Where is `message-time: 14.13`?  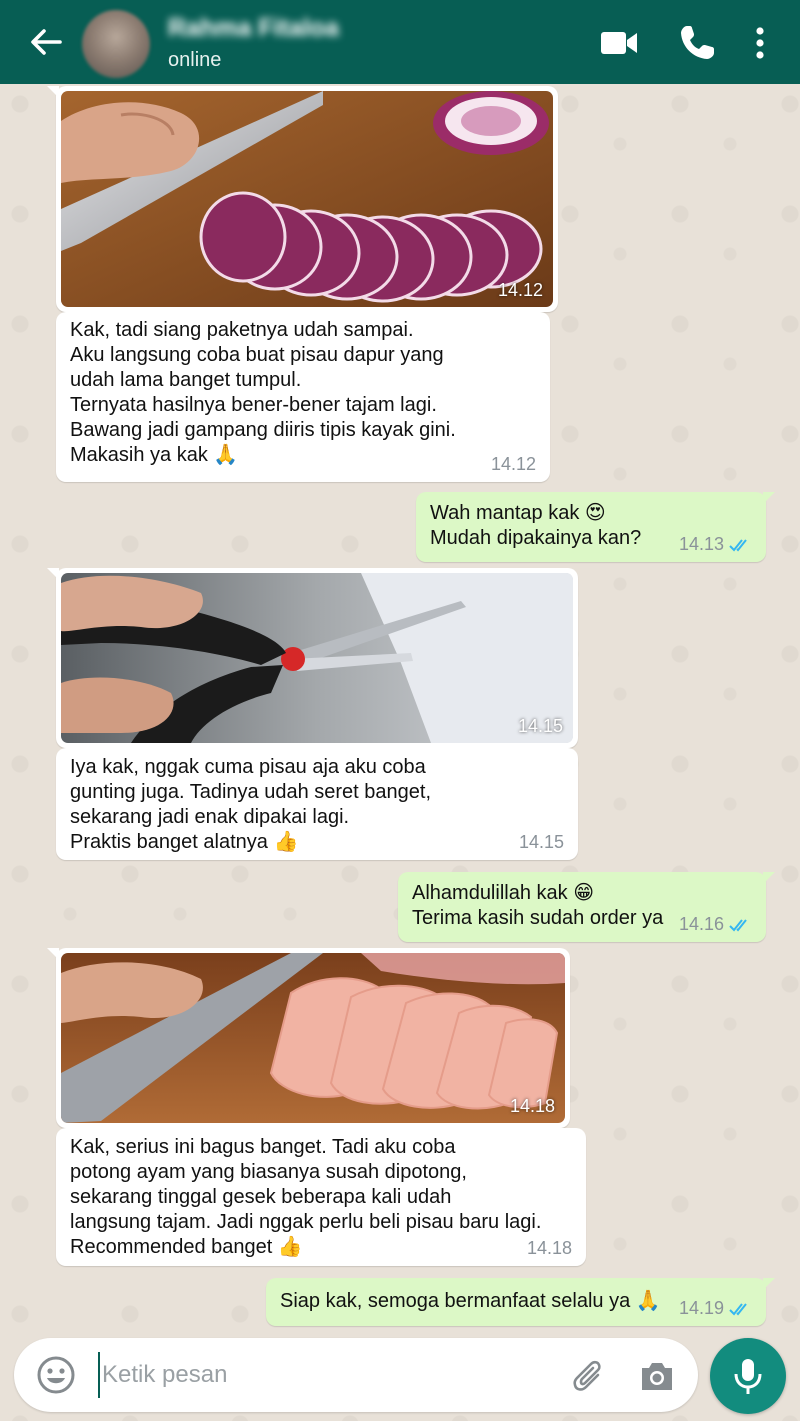
message-time: 14.13 is located at coordinates (701, 544).